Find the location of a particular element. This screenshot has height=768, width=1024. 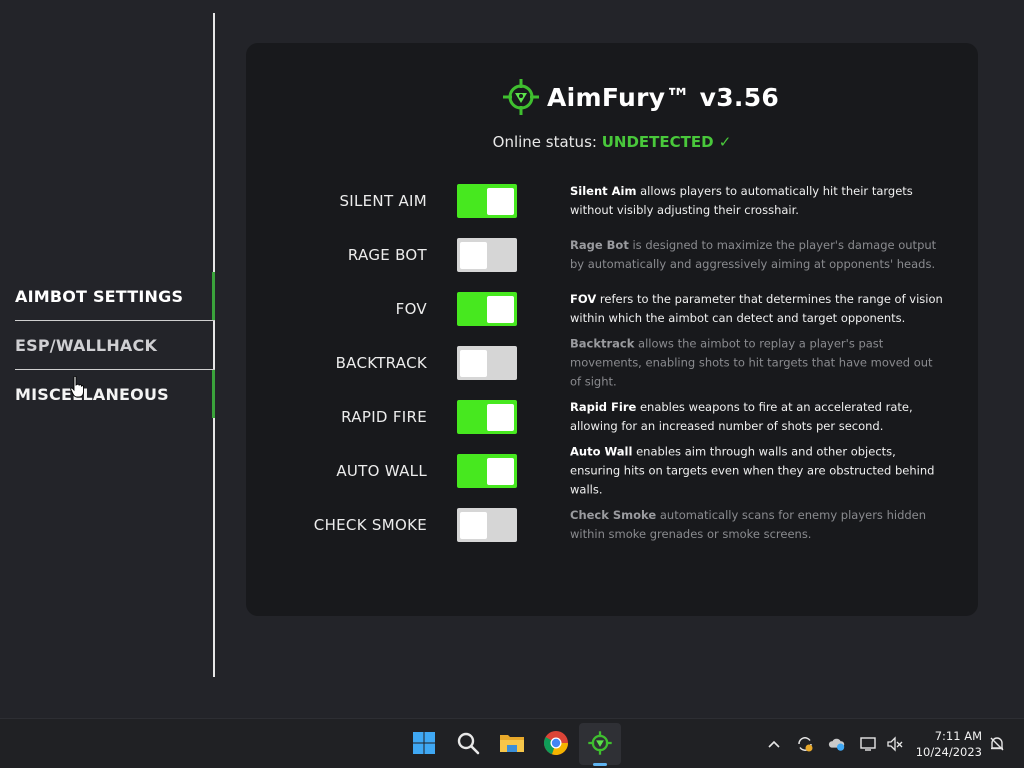

setting-name: Rapid Fire is located at coordinates (603, 407).